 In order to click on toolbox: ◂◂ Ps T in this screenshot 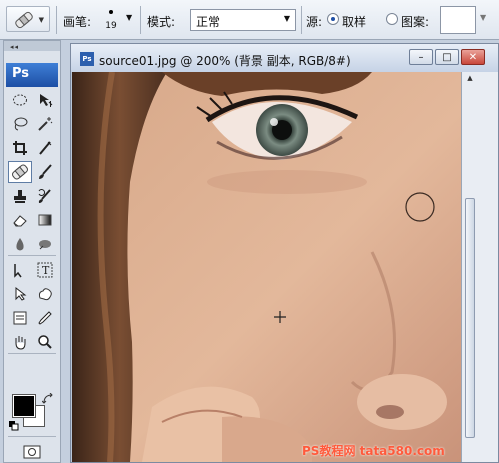, I will do `click(32, 251)`.